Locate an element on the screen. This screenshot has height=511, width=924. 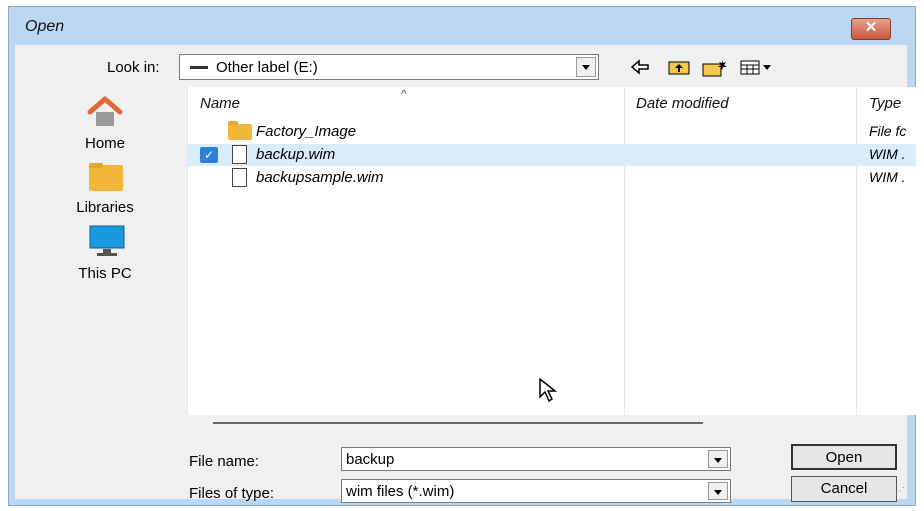
checkbox-checked-icon: ✓ is located at coordinates (209, 155).